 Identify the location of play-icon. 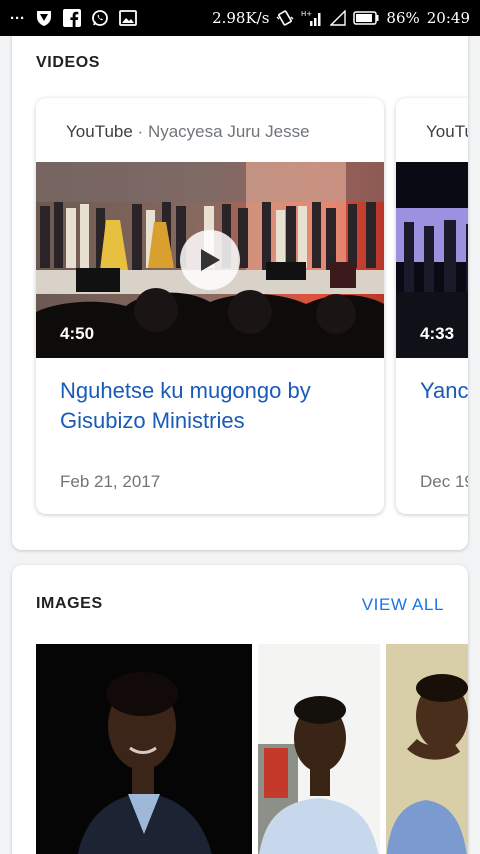
(210, 260).